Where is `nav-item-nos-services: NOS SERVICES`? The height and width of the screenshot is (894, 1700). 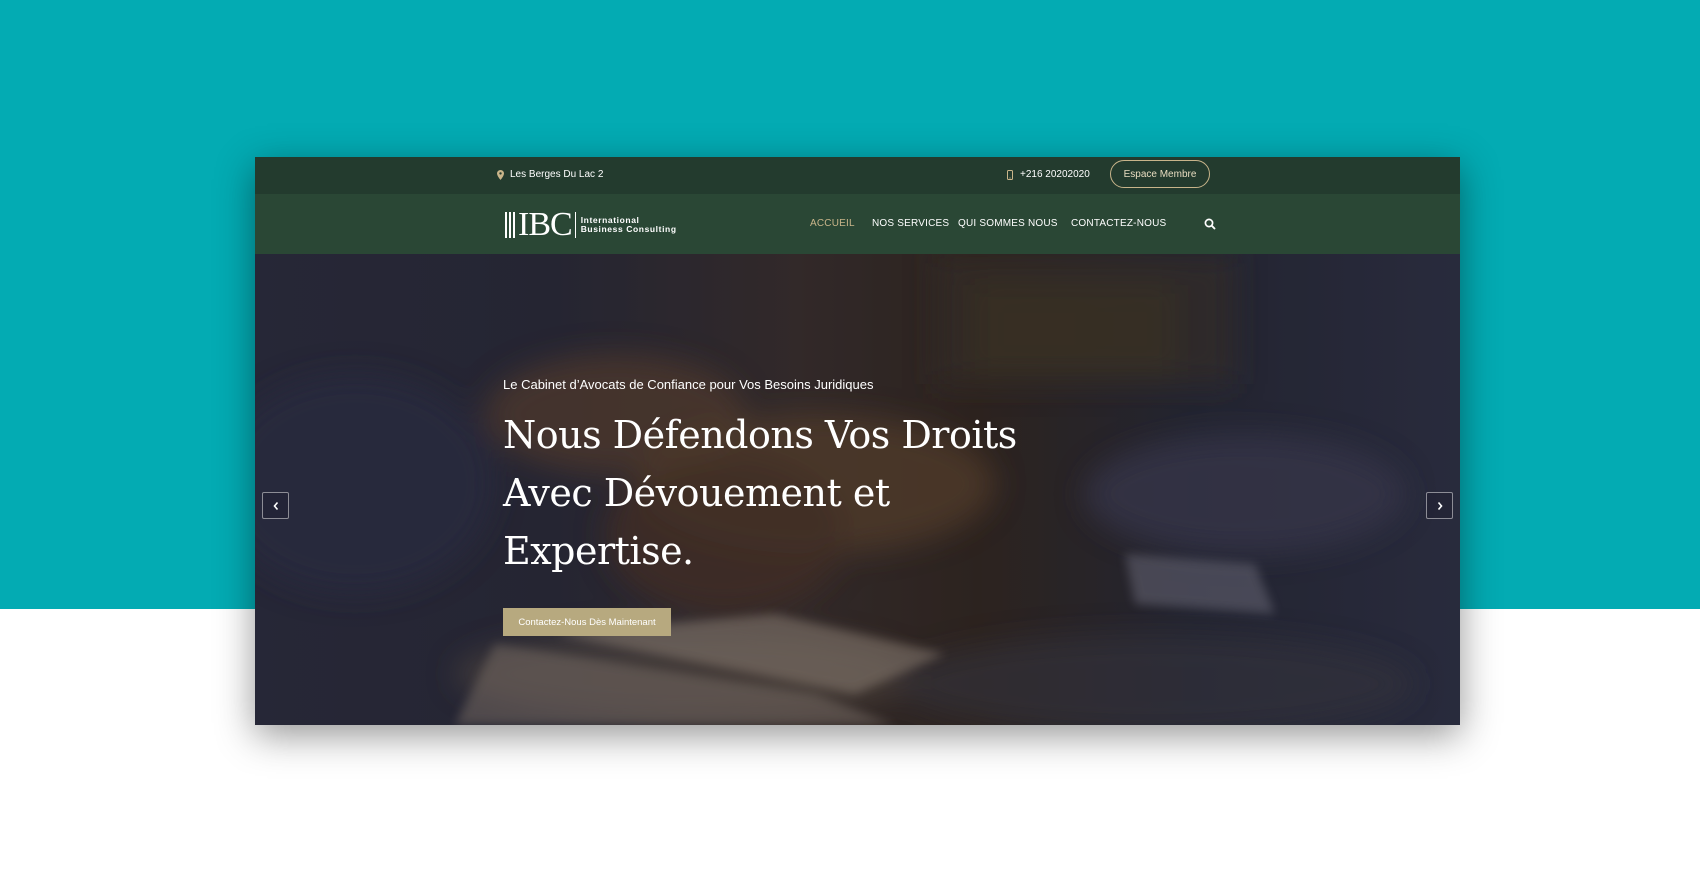
nav-item-nos-services: NOS SERVICES is located at coordinates (910, 223).